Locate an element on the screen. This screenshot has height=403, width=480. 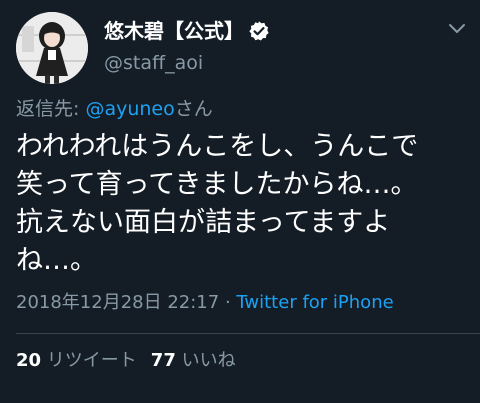
likes-stat: 77 いいね is located at coordinates (193, 360).